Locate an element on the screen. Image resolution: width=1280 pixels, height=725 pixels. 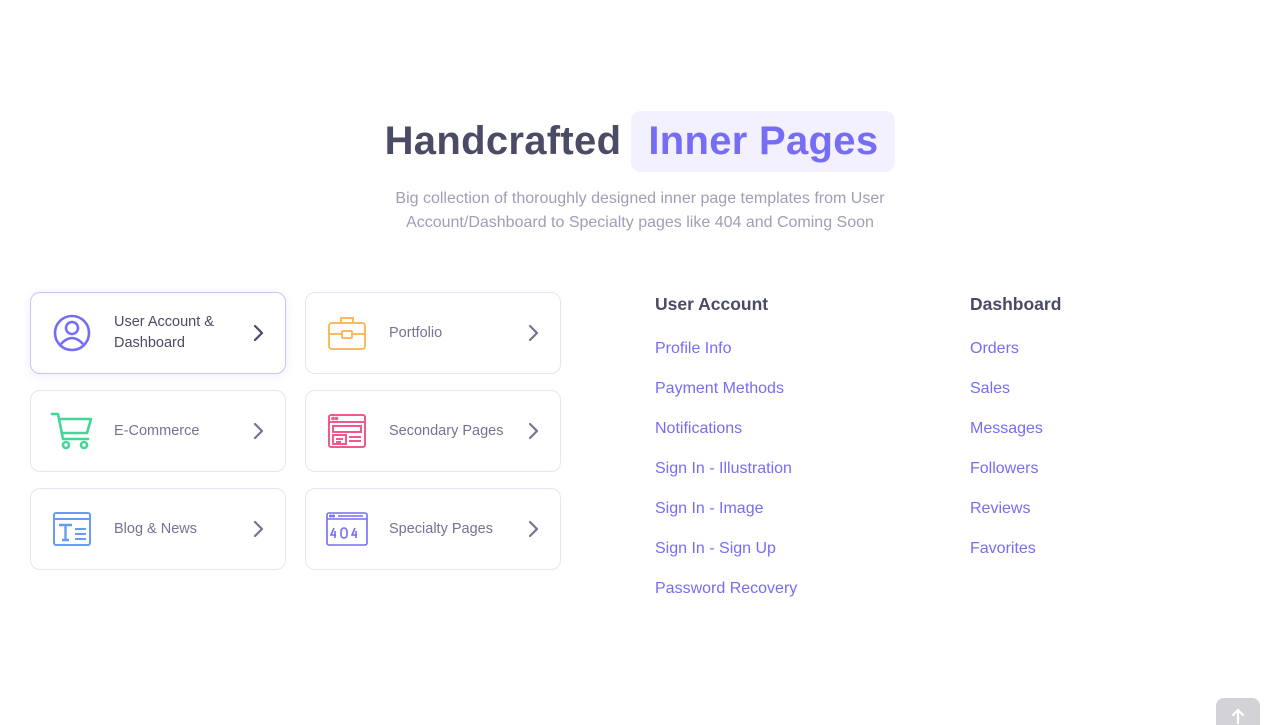
link-sign-in-illustration: Sign In - Illustration is located at coordinates (726, 469).